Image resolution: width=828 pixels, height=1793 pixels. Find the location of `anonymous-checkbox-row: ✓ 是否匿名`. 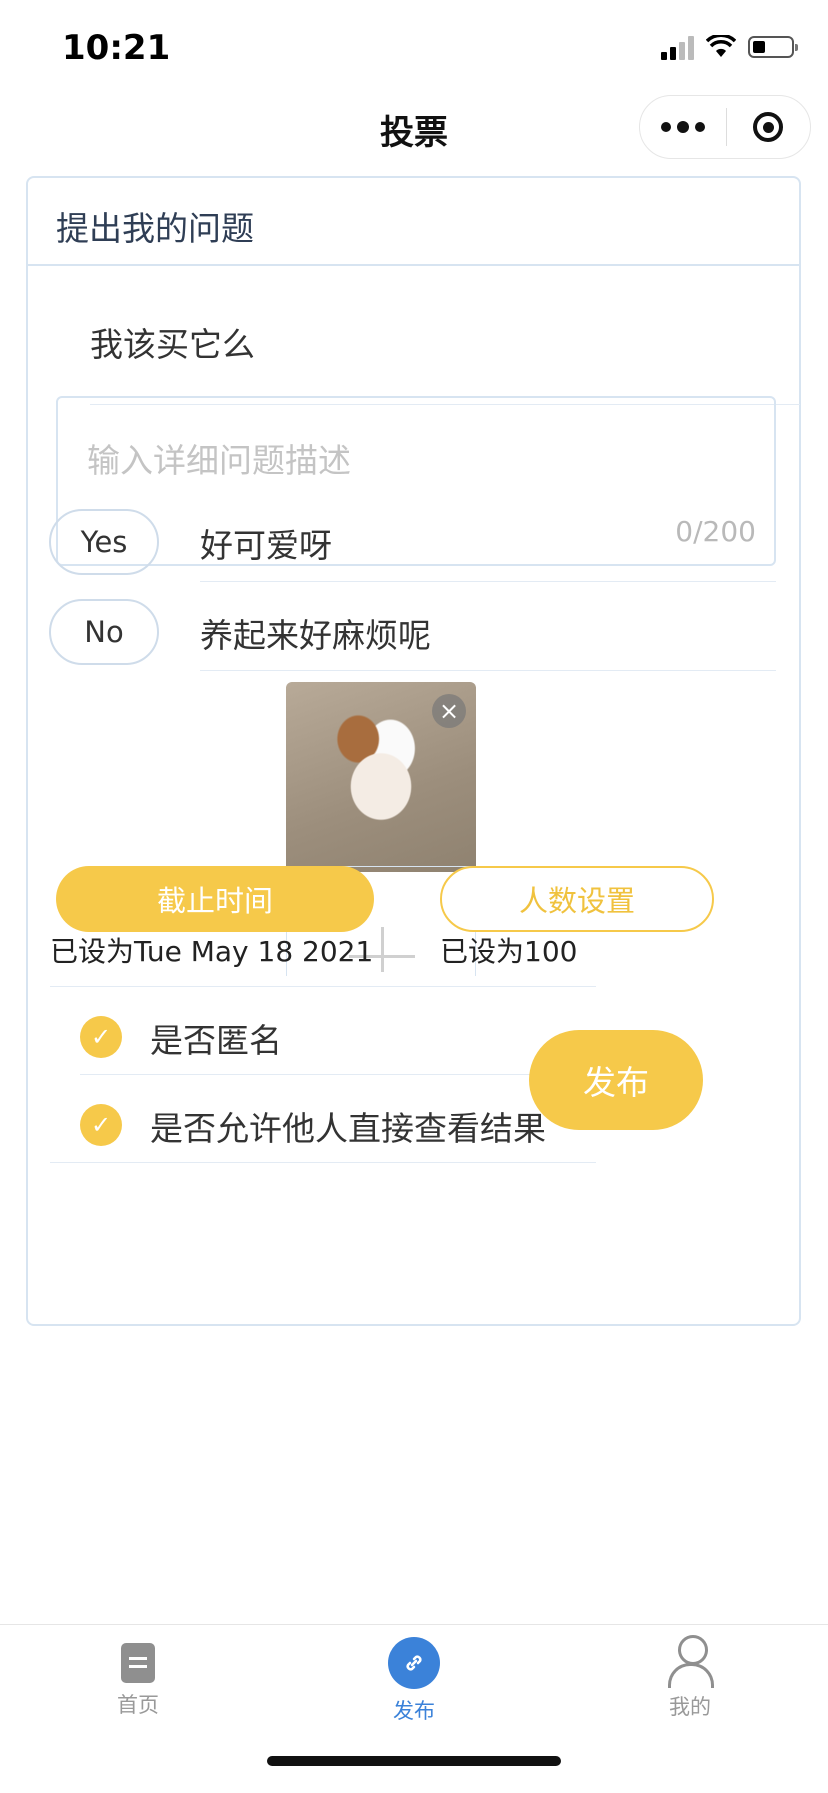

anonymous-checkbox-row: ✓ 是否匿名 is located at coordinates (336, 1036).